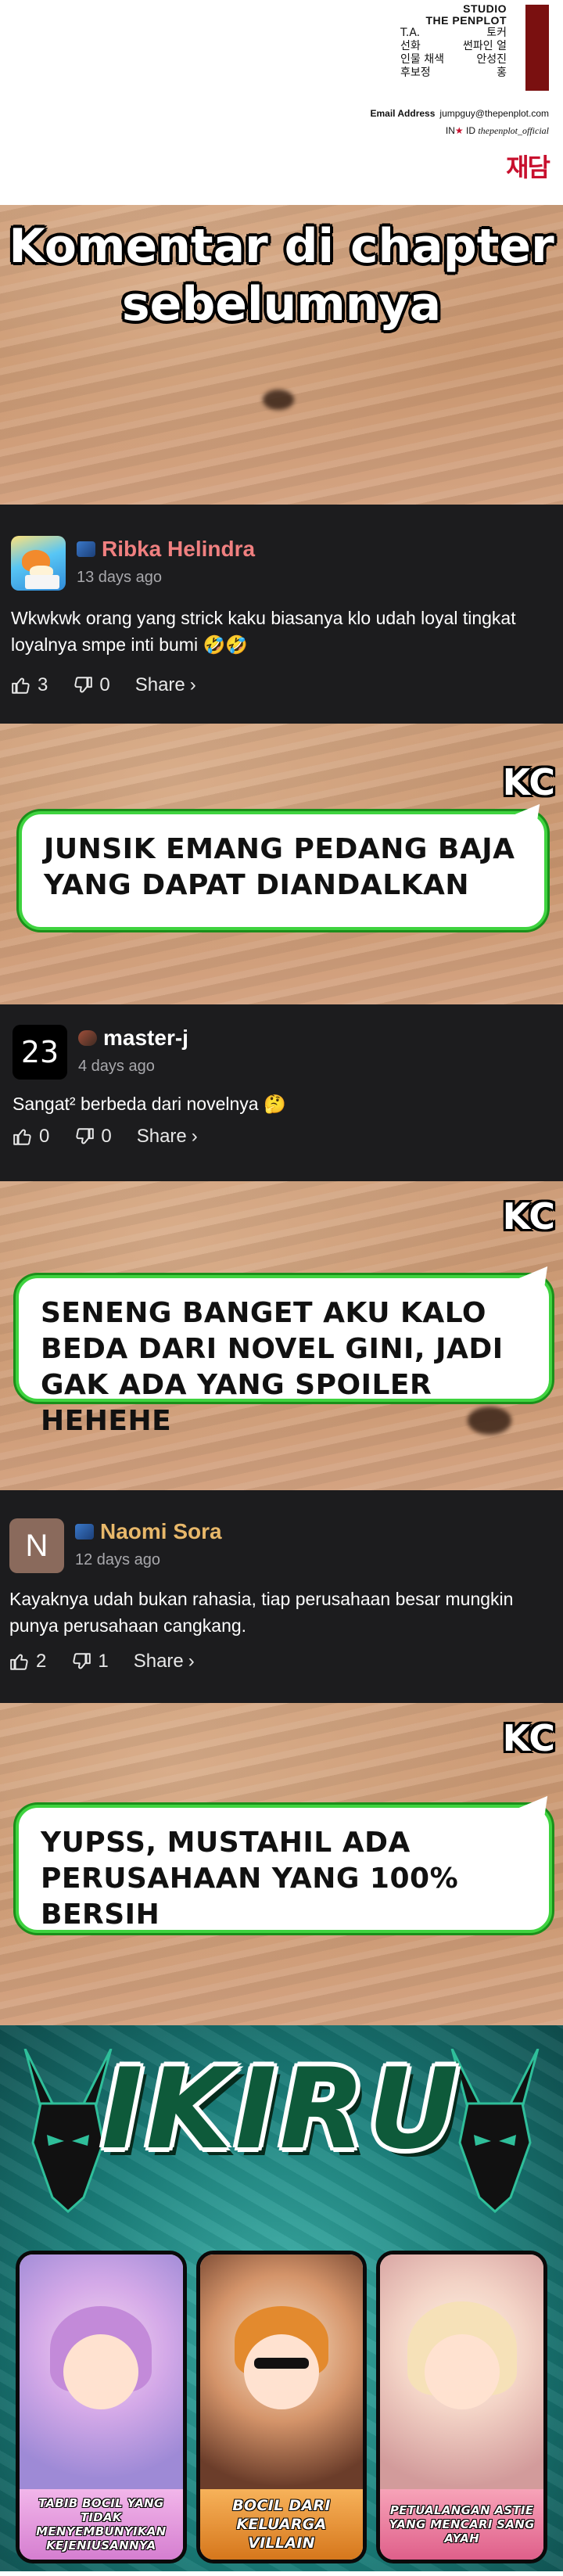 Image resolution: width=563 pixels, height=2576 pixels. Describe the element at coordinates (281, 355) in the screenshot. I see `title-panel: Komentar di chapter sebelumnya` at that location.